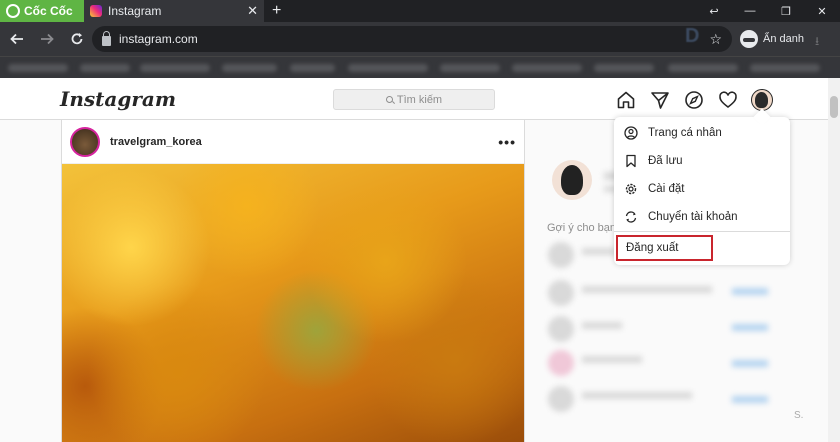  Describe the element at coordinates (631, 161) in the screenshot. I see `bookmark-icon` at that location.